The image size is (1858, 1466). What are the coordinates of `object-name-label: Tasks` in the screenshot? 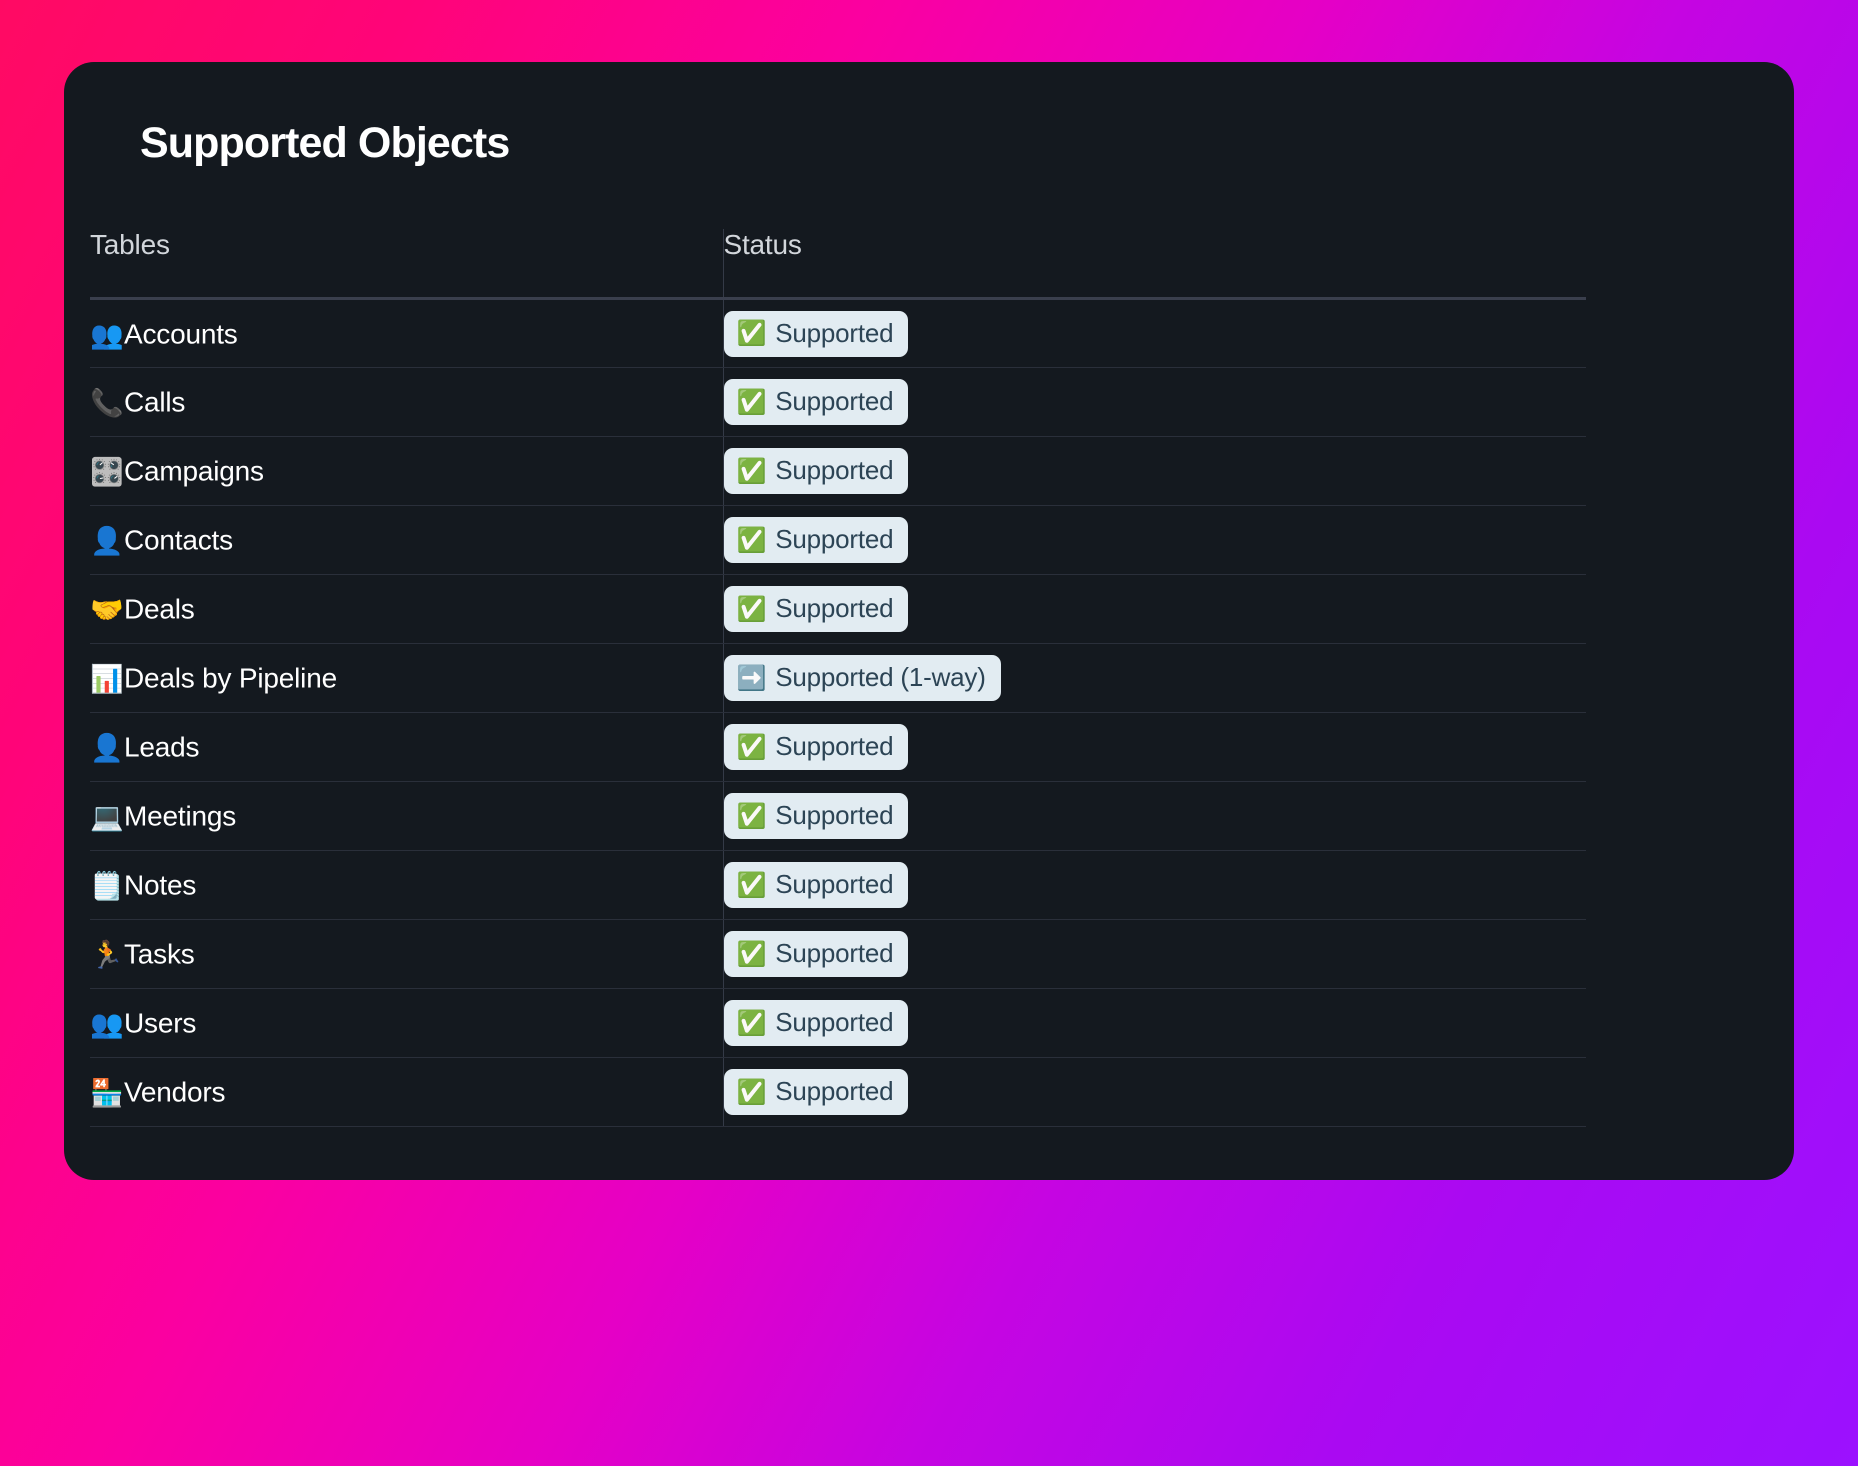 It's located at (159, 955).